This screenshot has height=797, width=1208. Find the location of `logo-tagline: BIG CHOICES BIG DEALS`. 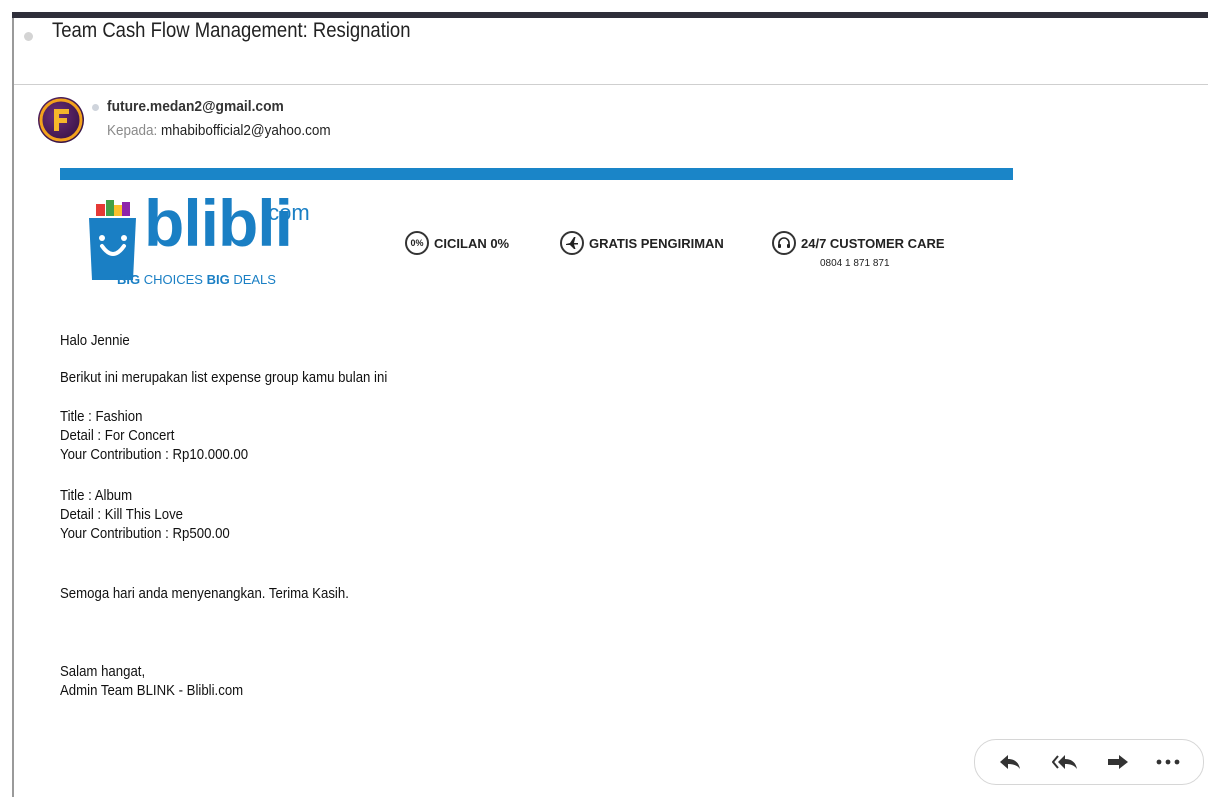

logo-tagline: BIG CHOICES BIG DEALS is located at coordinates (196, 279).